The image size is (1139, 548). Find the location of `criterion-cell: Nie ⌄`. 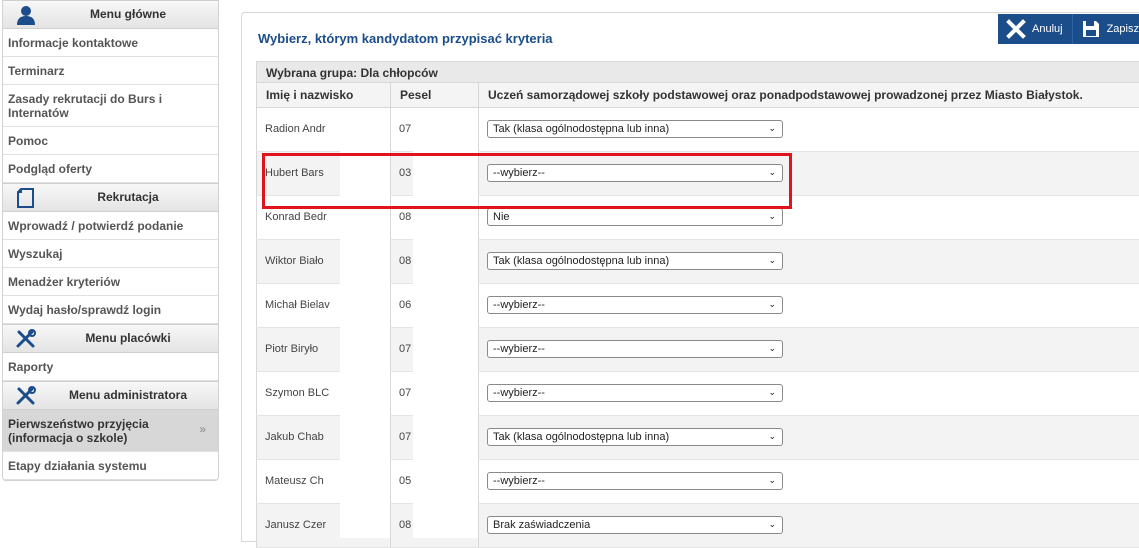

criterion-cell: Nie ⌄ is located at coordinates (809, 217).